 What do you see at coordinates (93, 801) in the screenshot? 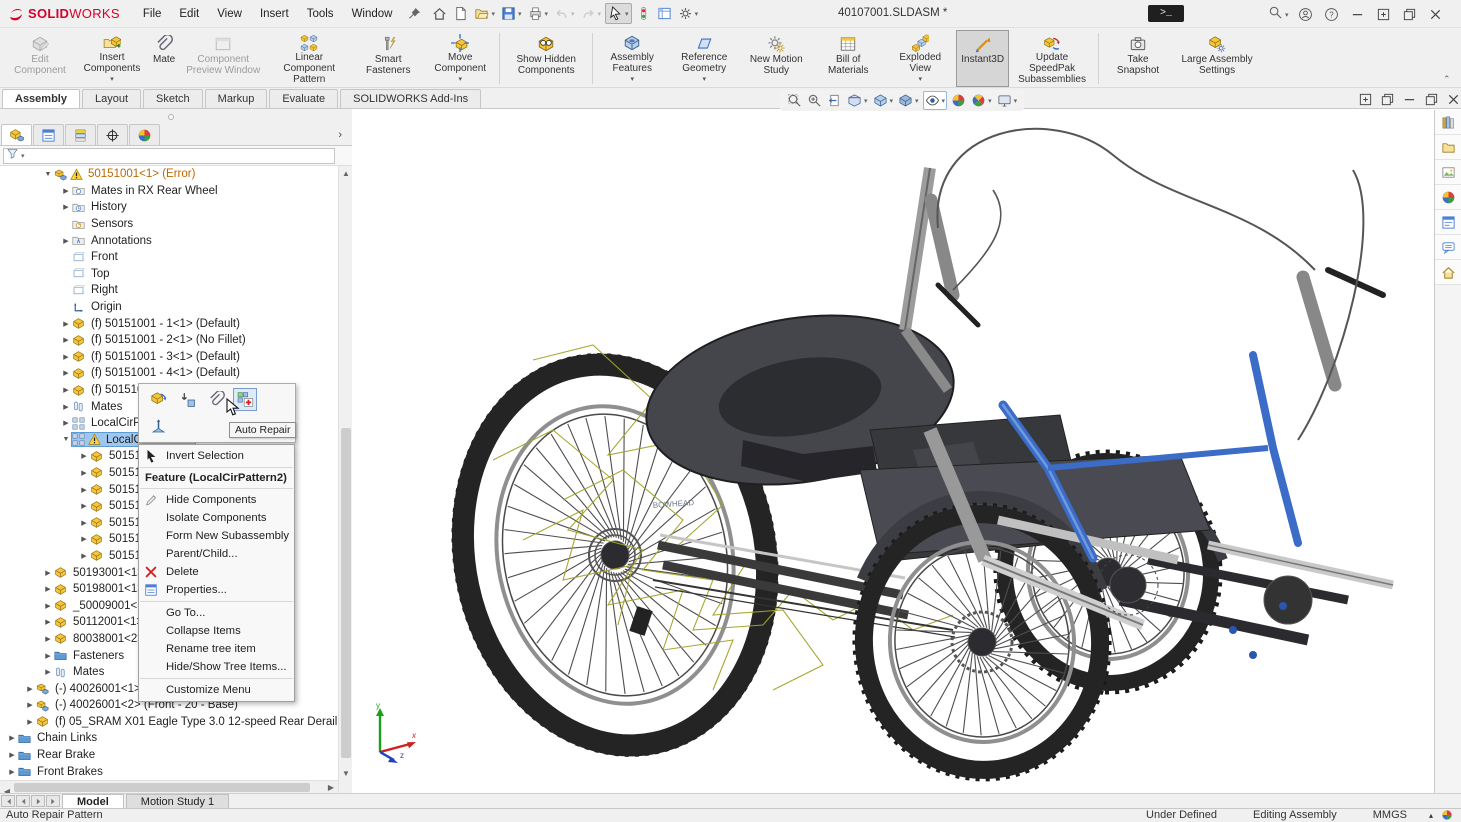
I see `tab-model: Model` at bounding box center [93, 801].